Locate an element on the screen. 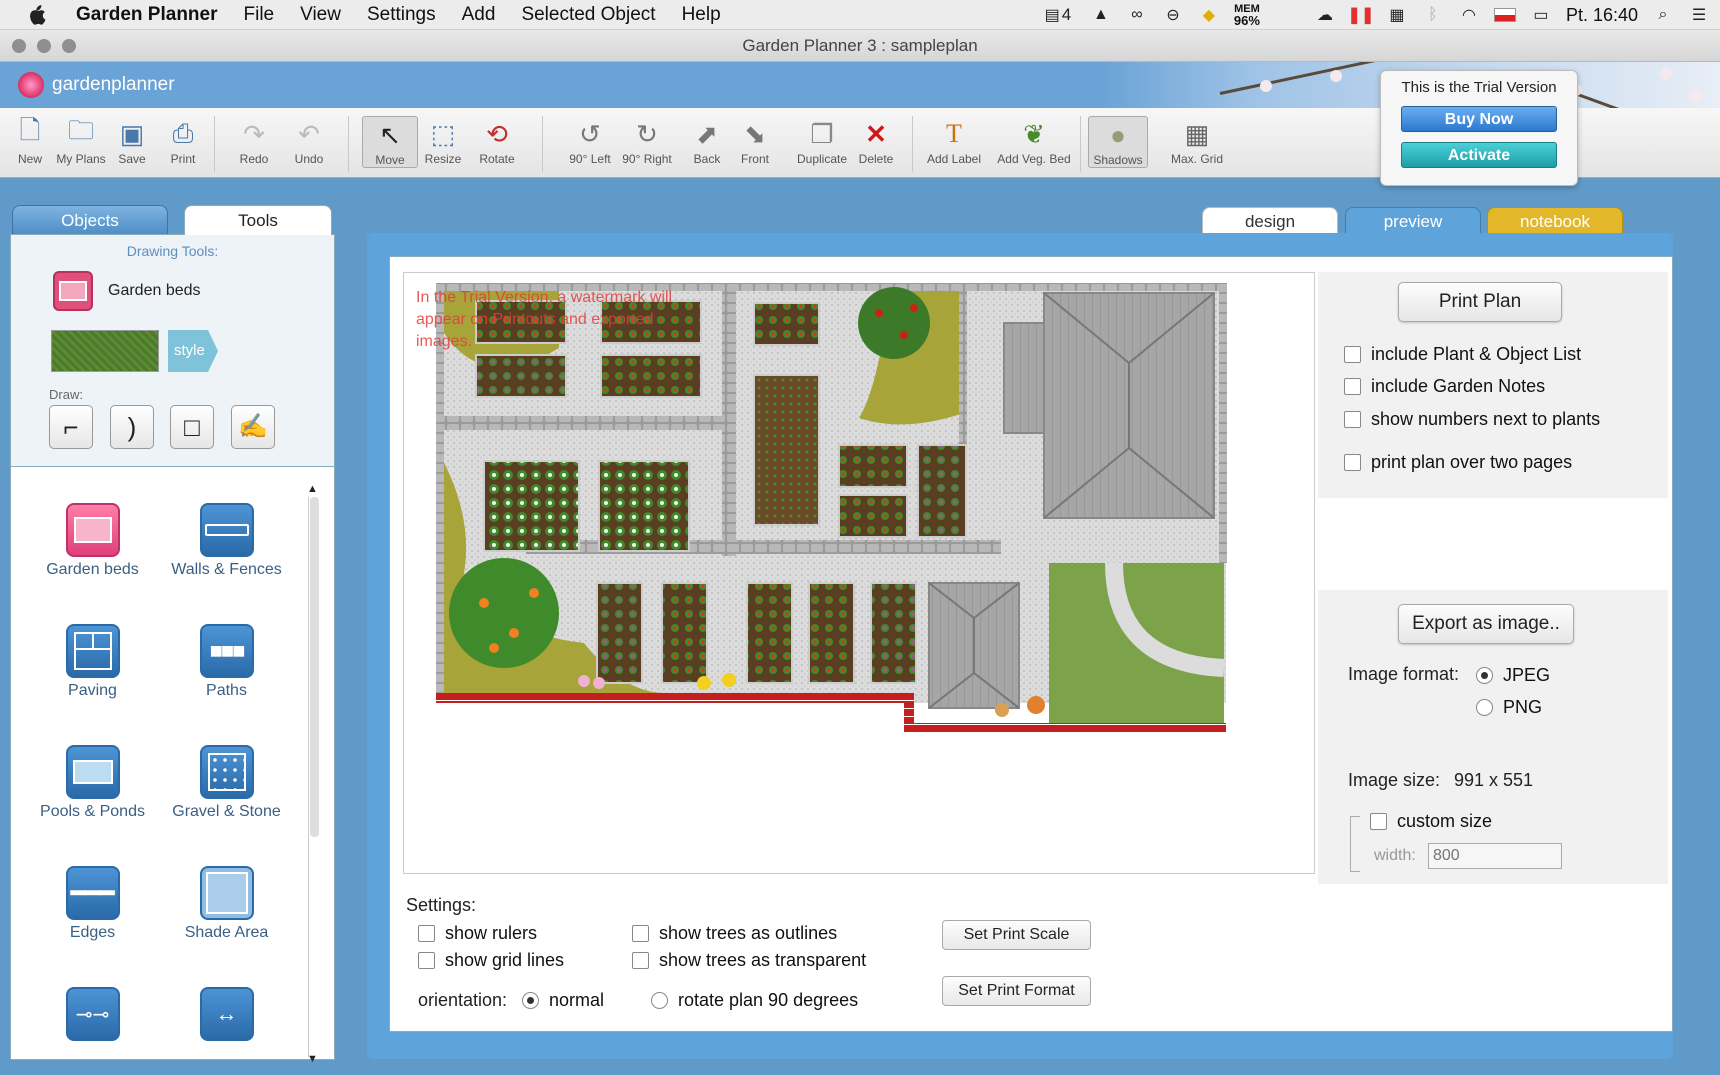 This screenshot has height=1075, width=1720. draw-freehand-icon: ✍ is located at coordinates (253, 427).